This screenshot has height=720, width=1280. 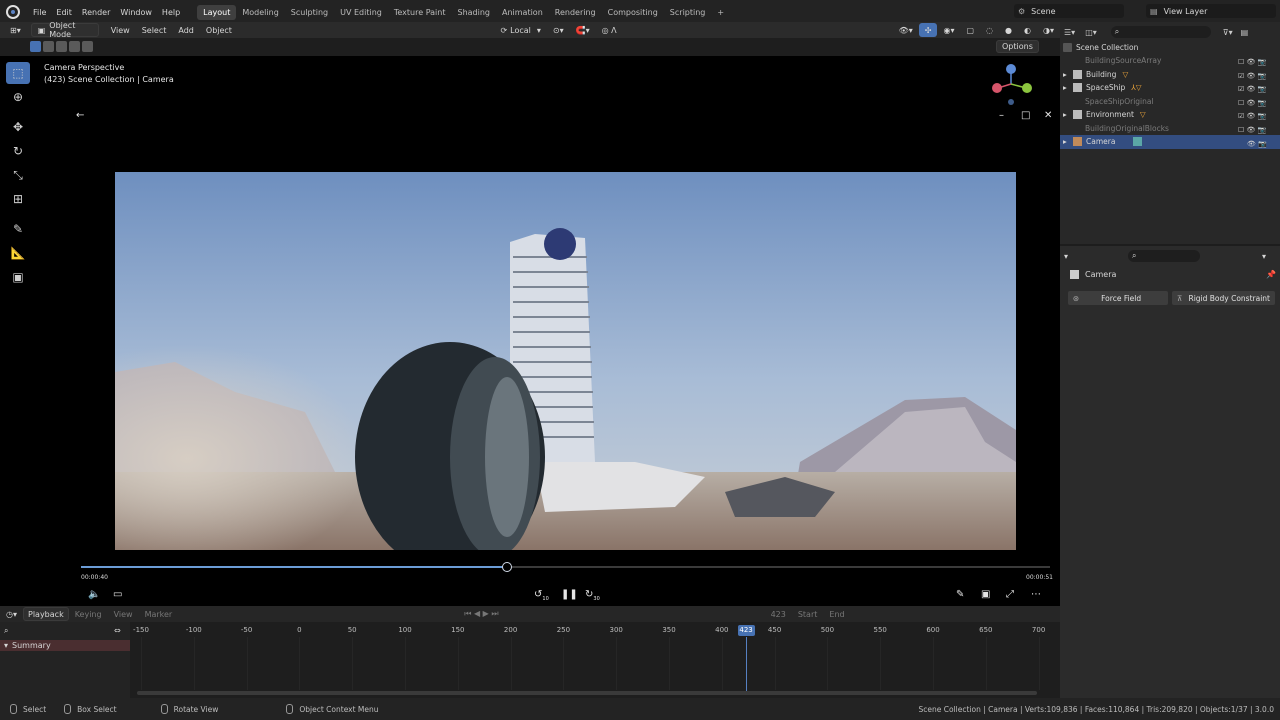 What do you see at coordinates (960, 594) in the screenshot?
I see `edit-icon: ✎` at bounding box center [960, 594].